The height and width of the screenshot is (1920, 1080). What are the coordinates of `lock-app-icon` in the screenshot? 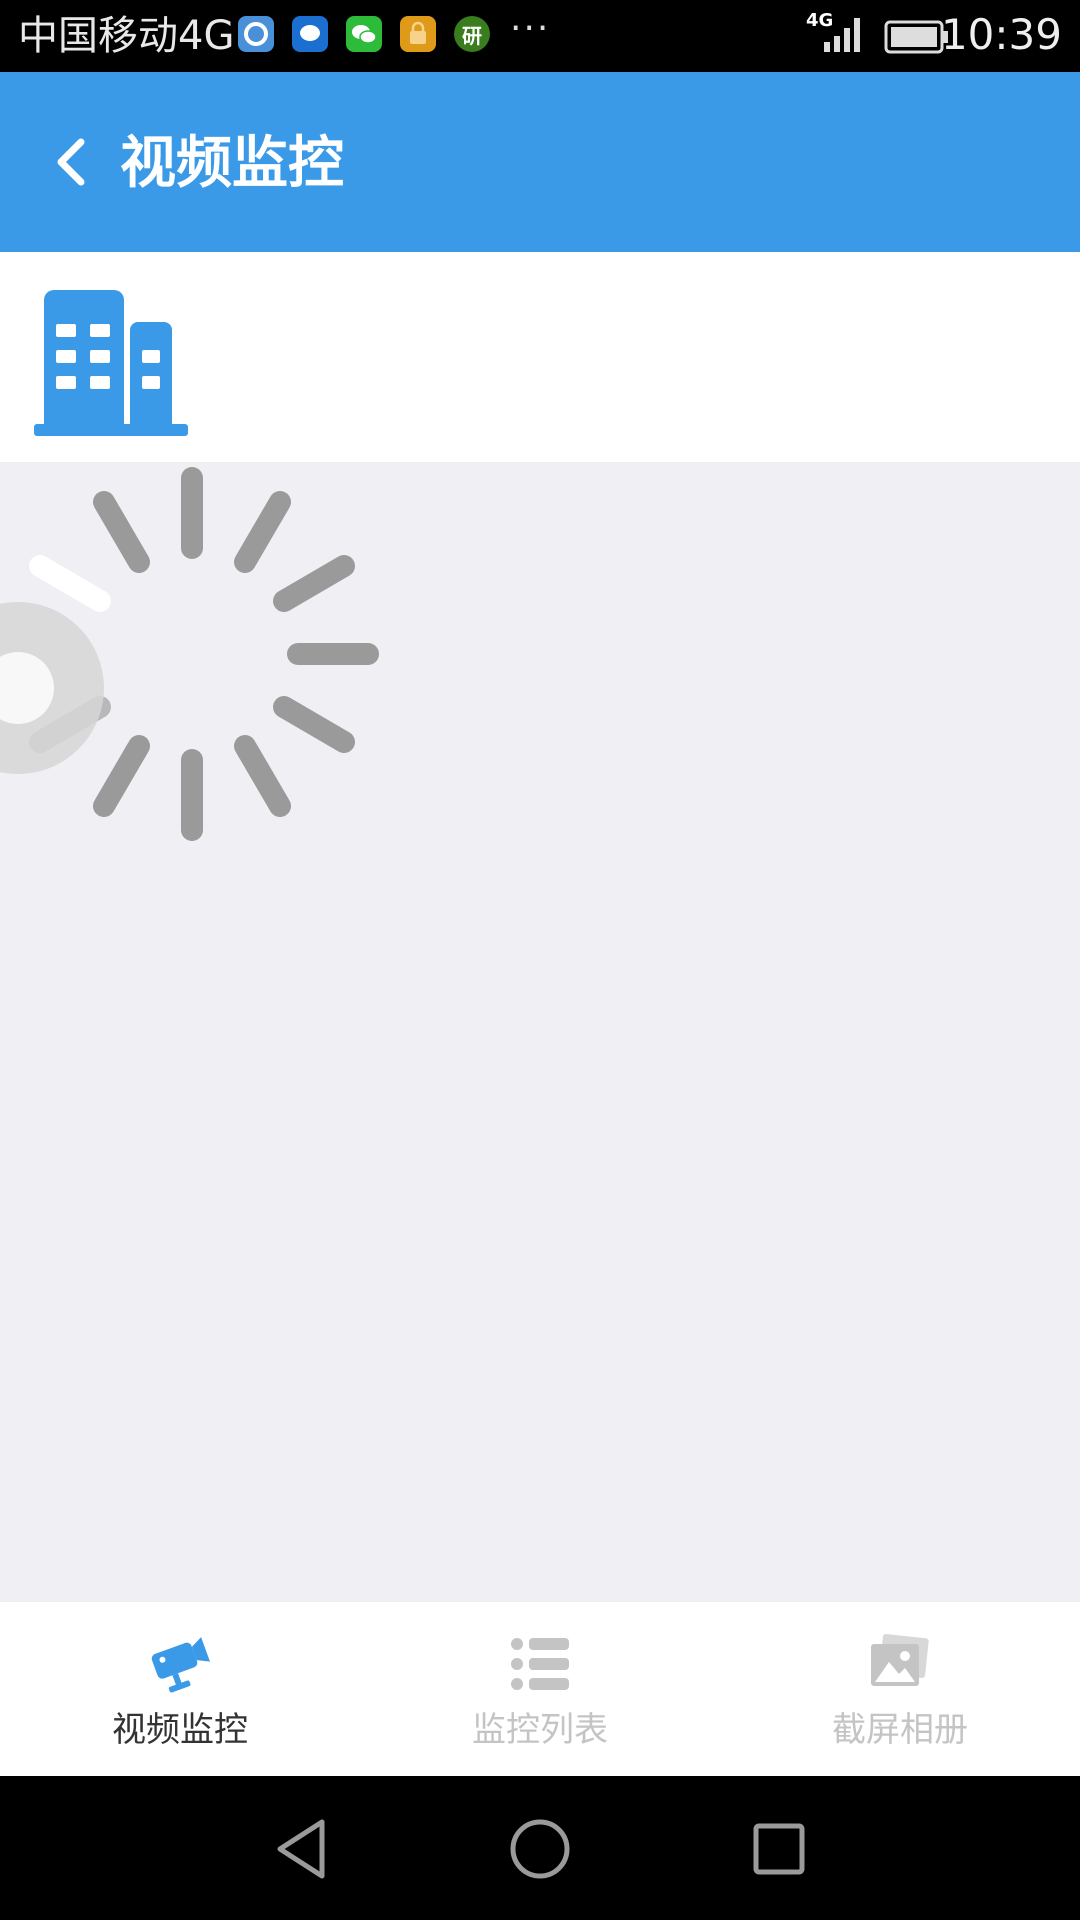 It's located at (418, 34).